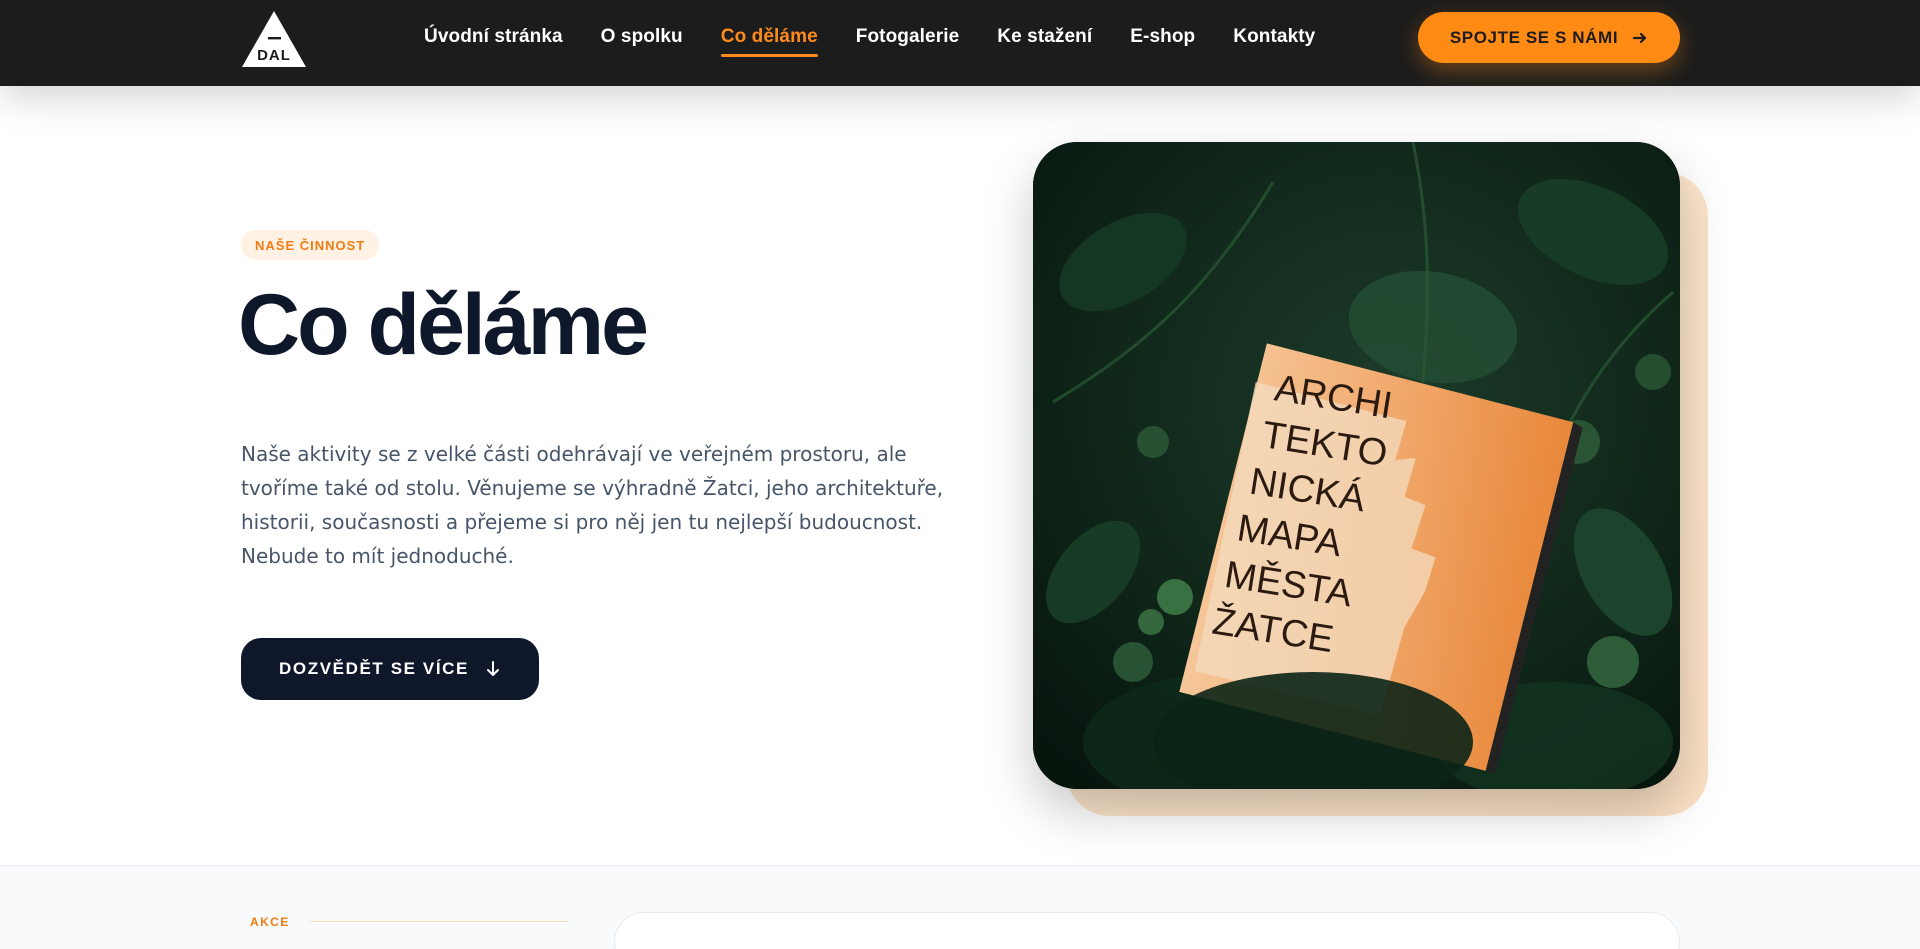  Describe the element at coordinates (374, 668) in the screenshot. I see `learn-more-label: DOZVĚDĚT SE VÍCE` at that location.